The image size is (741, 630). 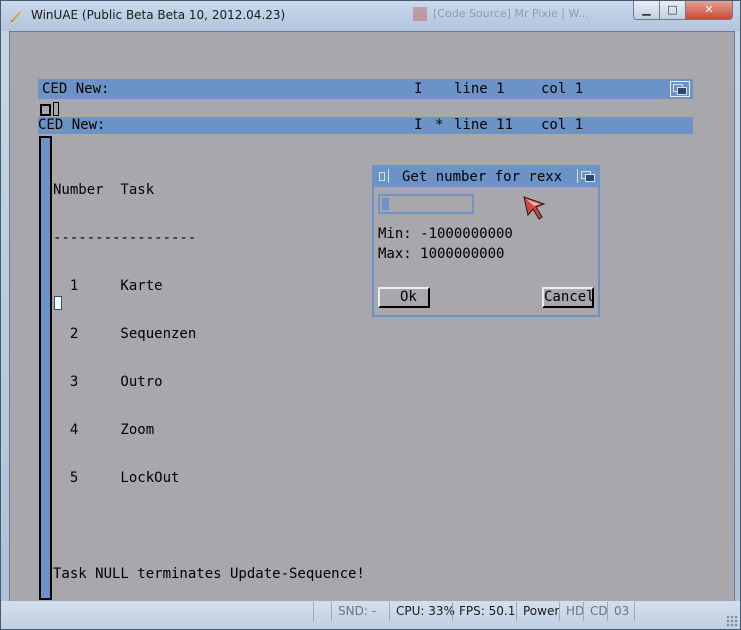 I want to click on cancel-button: Cancel, so click(x=568, y=297).